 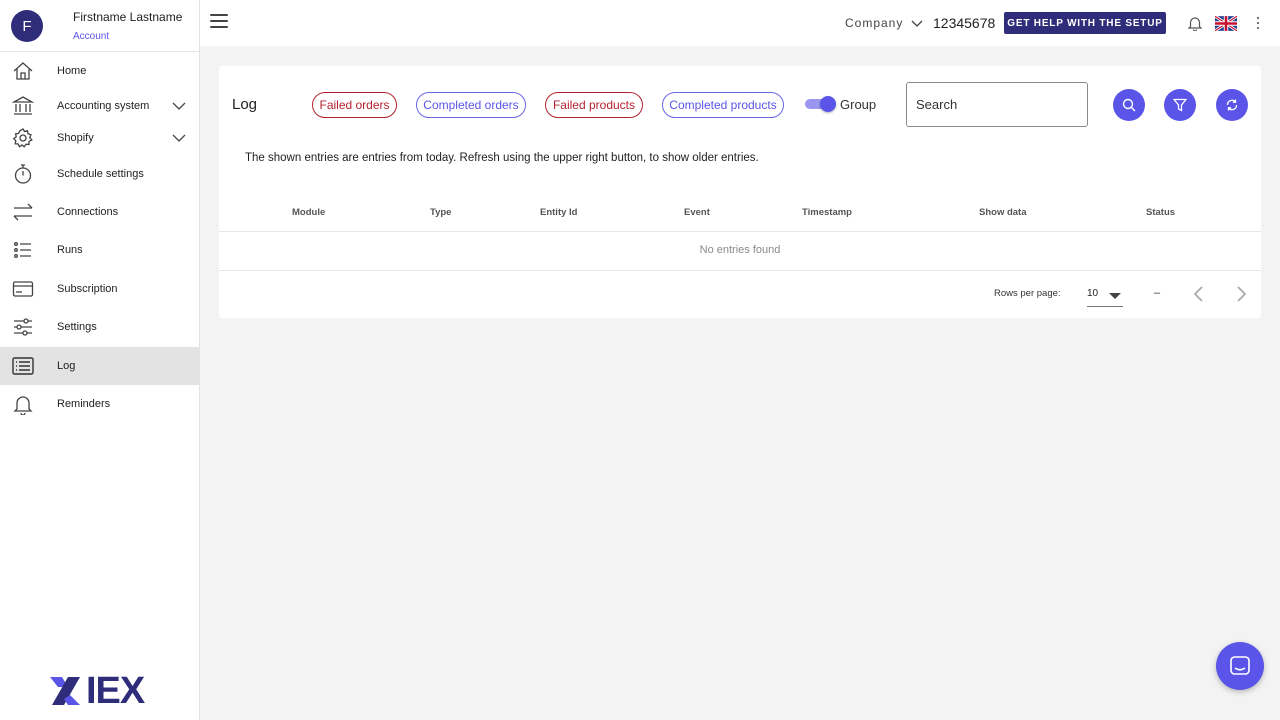 I want to click on chevron-left-icon, so click(x=1198, y=294).